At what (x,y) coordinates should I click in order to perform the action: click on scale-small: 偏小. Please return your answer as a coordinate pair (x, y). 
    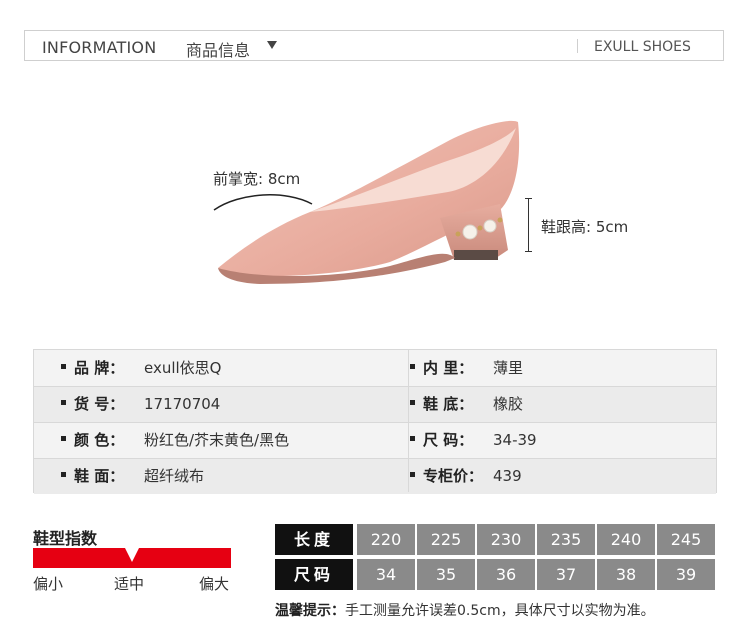
    Looking at the image, I should click on (48, 584).